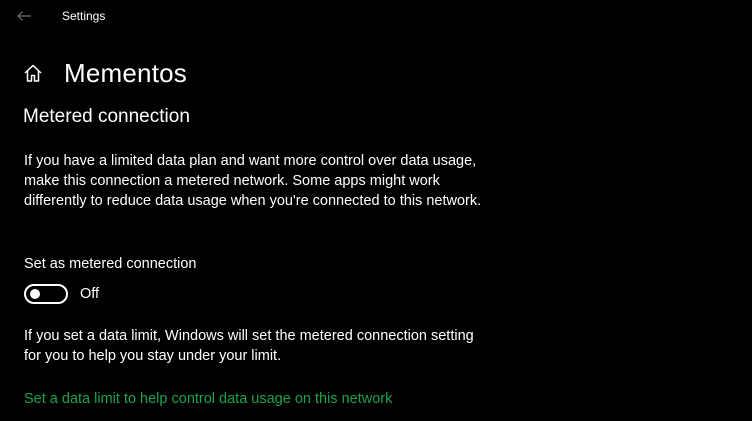 This screenshot has width=752, height=421. Describe the element at coordinates (46, 294) in the screenshot. I see `metered-connection-toggle` at that location.